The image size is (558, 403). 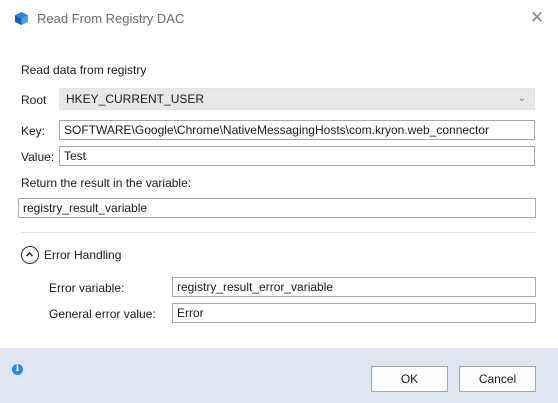 I want to click on result-variable-field: registry_result_variable, so click(x=277, y=208).